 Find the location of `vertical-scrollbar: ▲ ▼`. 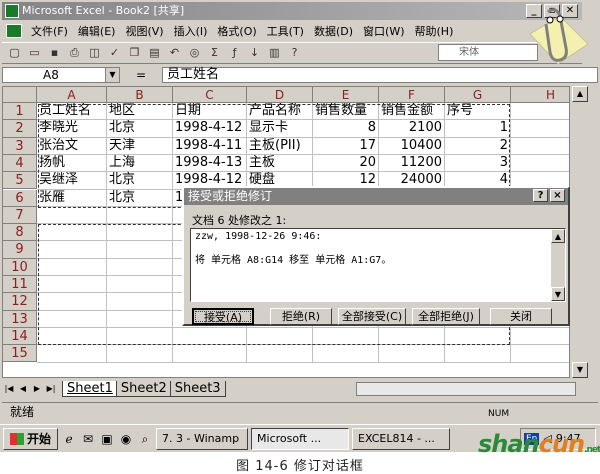

vertical-scrollbar: ▲ ▼ is located at coordinates (580, 232).